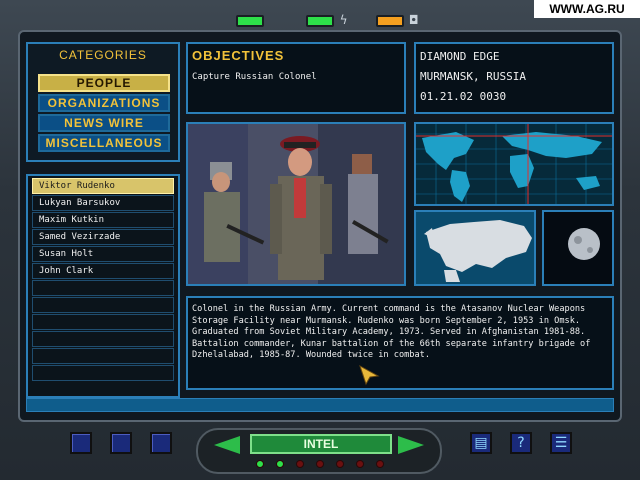 This screenshot has width=640, height=480. I want to click on status-strip, so click(320, 405).